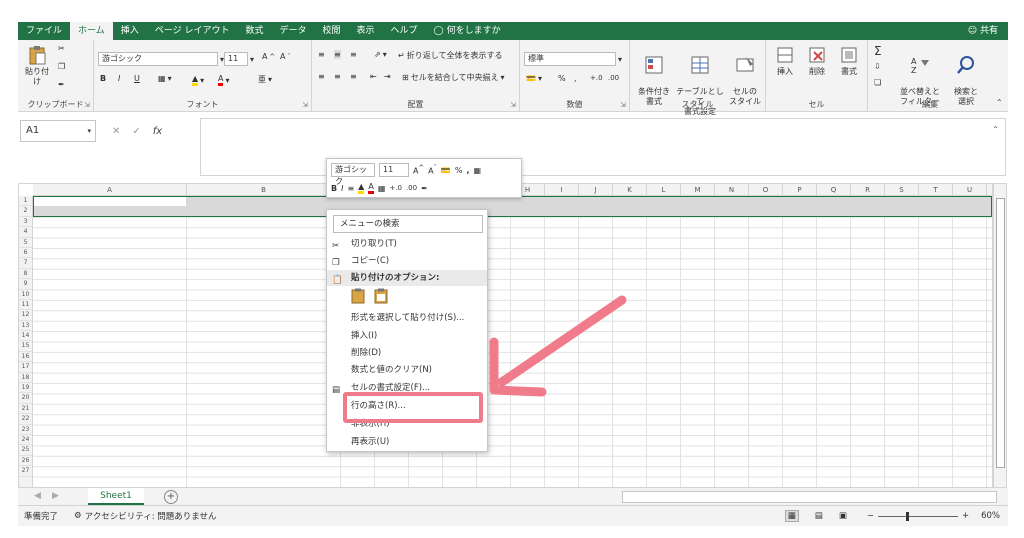 This screenshot has width=1024, height=538. I want to click on sort-filter-button: AZ 並べ替えと フィルター, so click(920, 75).